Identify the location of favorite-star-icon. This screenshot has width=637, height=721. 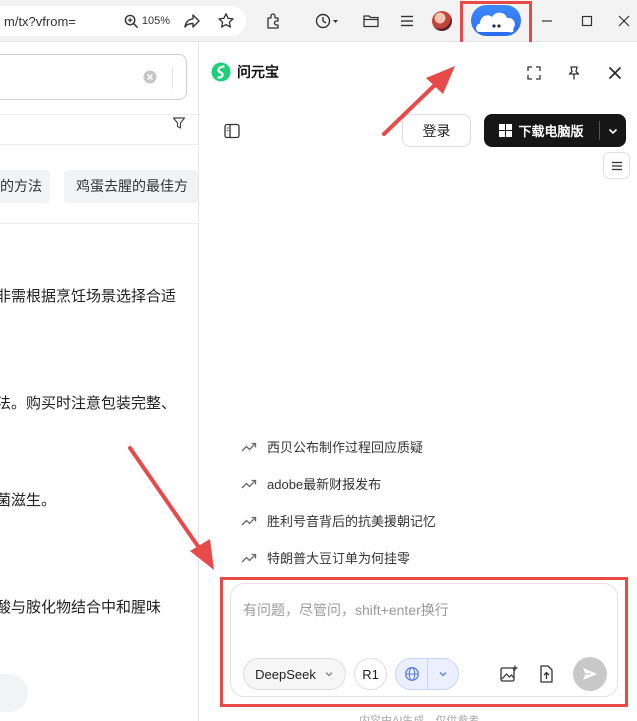
(226, 21).